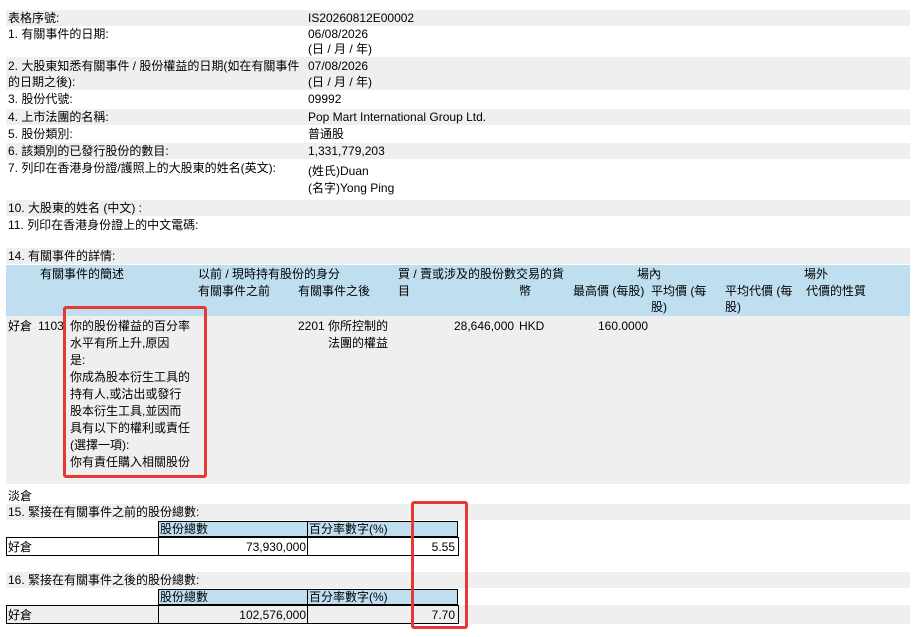 The image size is (919, 637). I want to click on q2-label-2: 的日期之後):, so click(42, 82).